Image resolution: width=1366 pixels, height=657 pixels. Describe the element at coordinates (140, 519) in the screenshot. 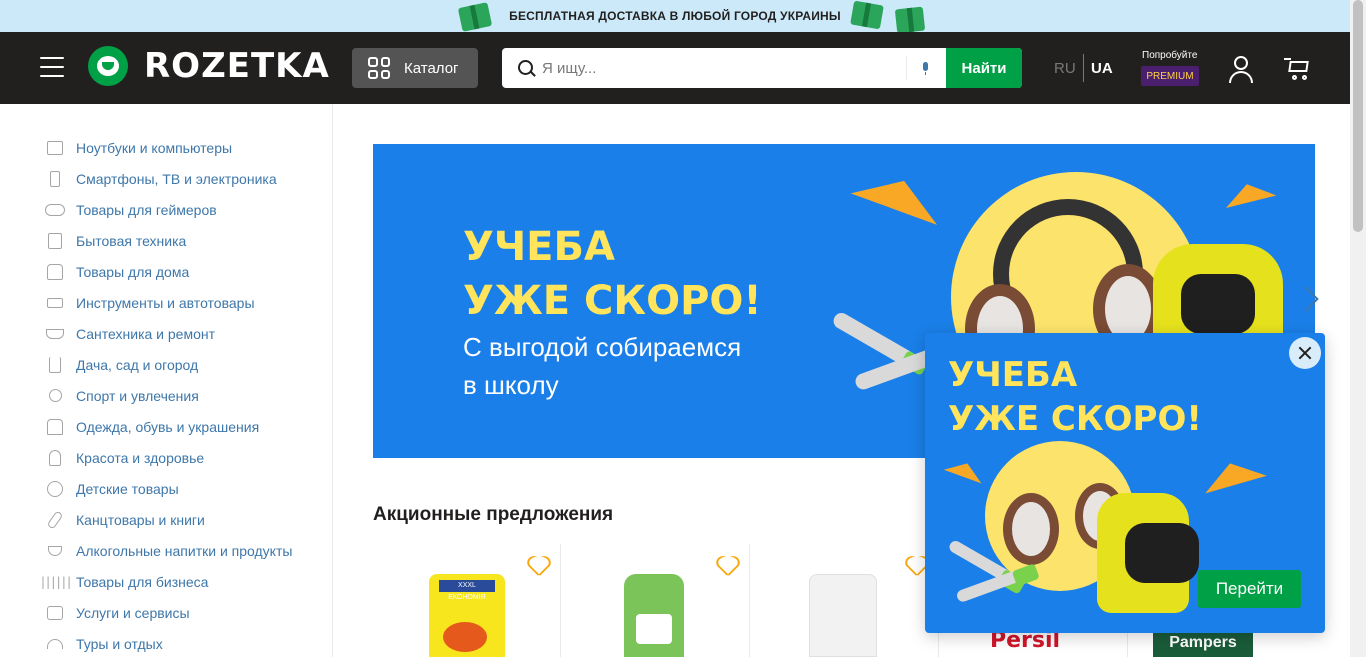

I see `sidebar-item-label: Канцтовары и книги` at that location.